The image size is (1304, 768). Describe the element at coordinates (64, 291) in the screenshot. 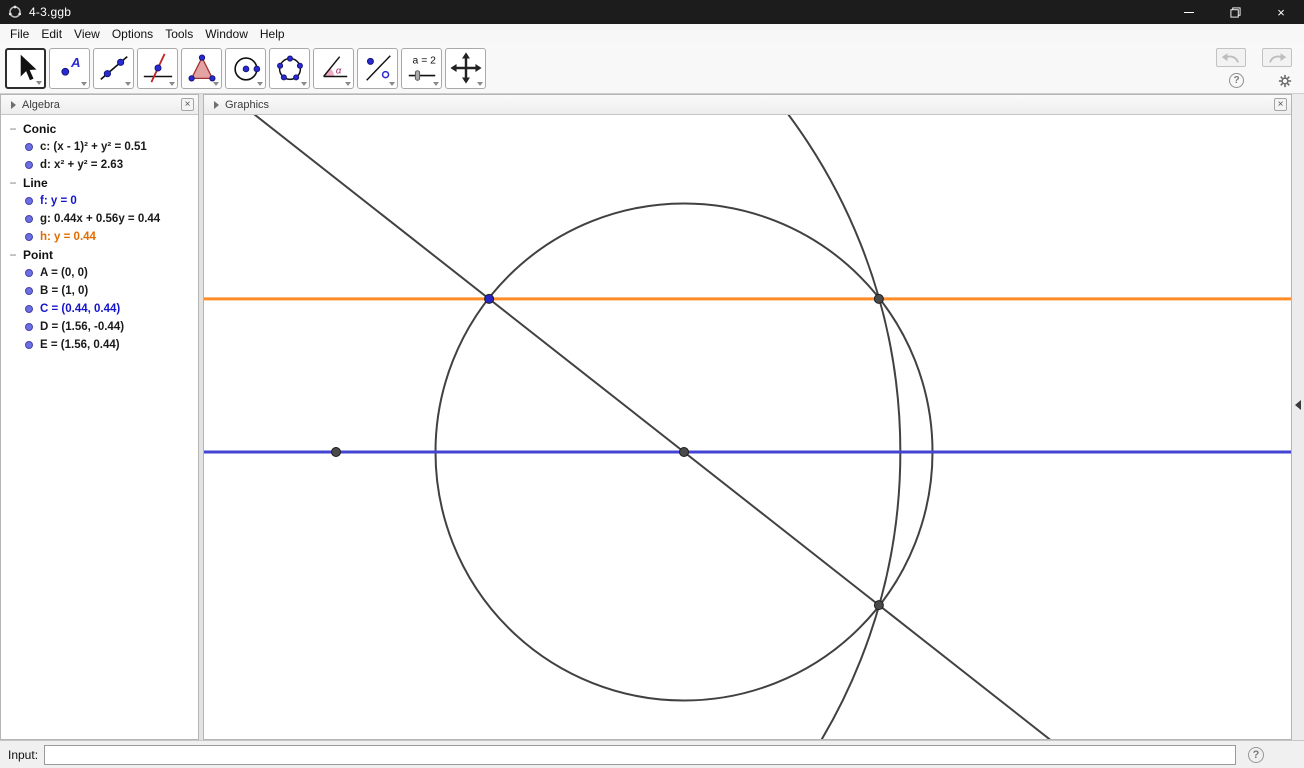

I see `item-label: B = (1, 0)` at that location.